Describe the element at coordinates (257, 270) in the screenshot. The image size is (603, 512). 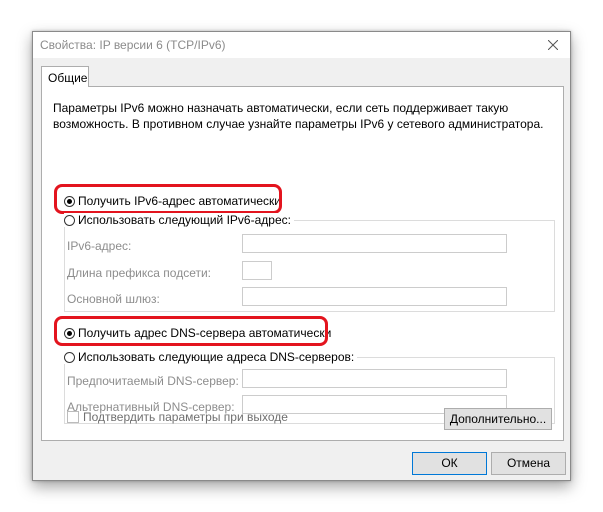
I see `prefix-length-input` at that location.